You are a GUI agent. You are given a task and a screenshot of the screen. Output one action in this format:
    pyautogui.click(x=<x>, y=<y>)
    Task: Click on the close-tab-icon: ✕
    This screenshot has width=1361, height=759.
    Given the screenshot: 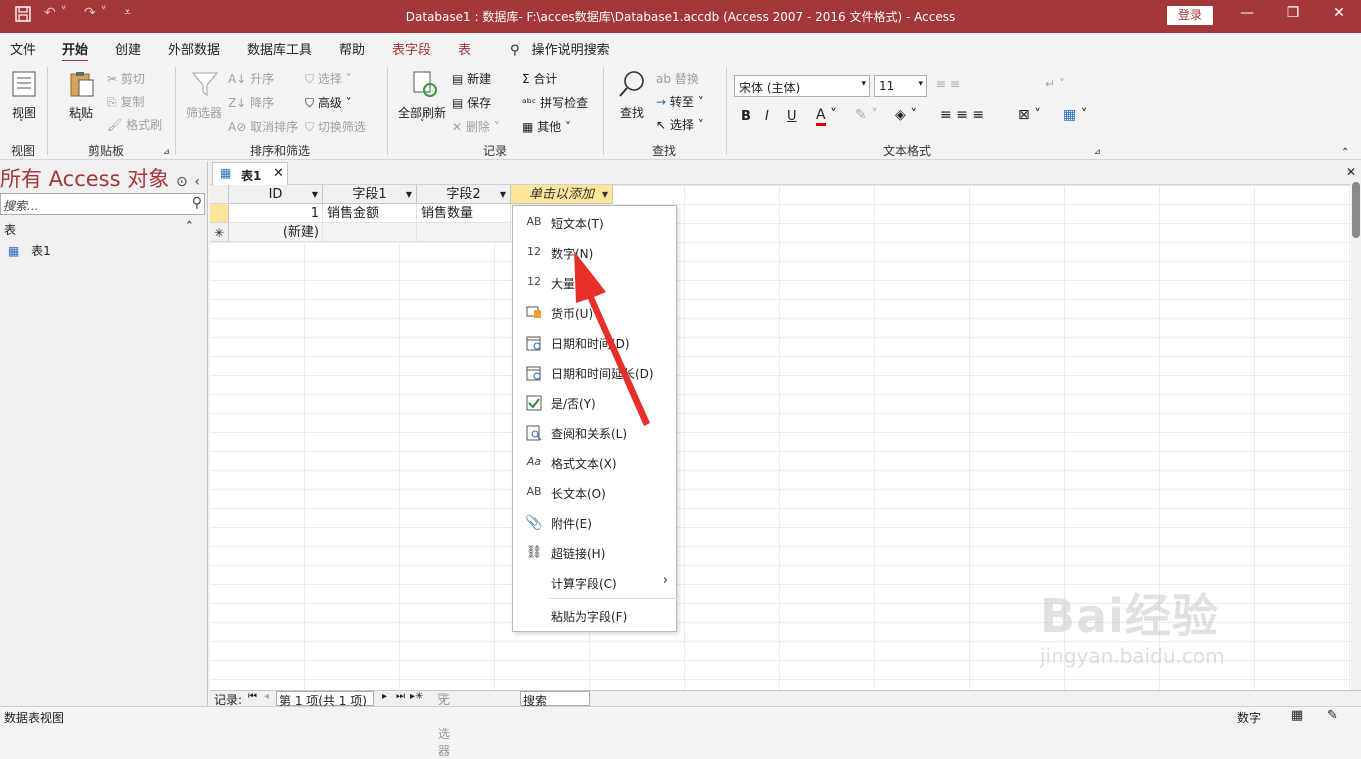 What is the action you would take?
    pyautogui.click(x=278, y=173)
    